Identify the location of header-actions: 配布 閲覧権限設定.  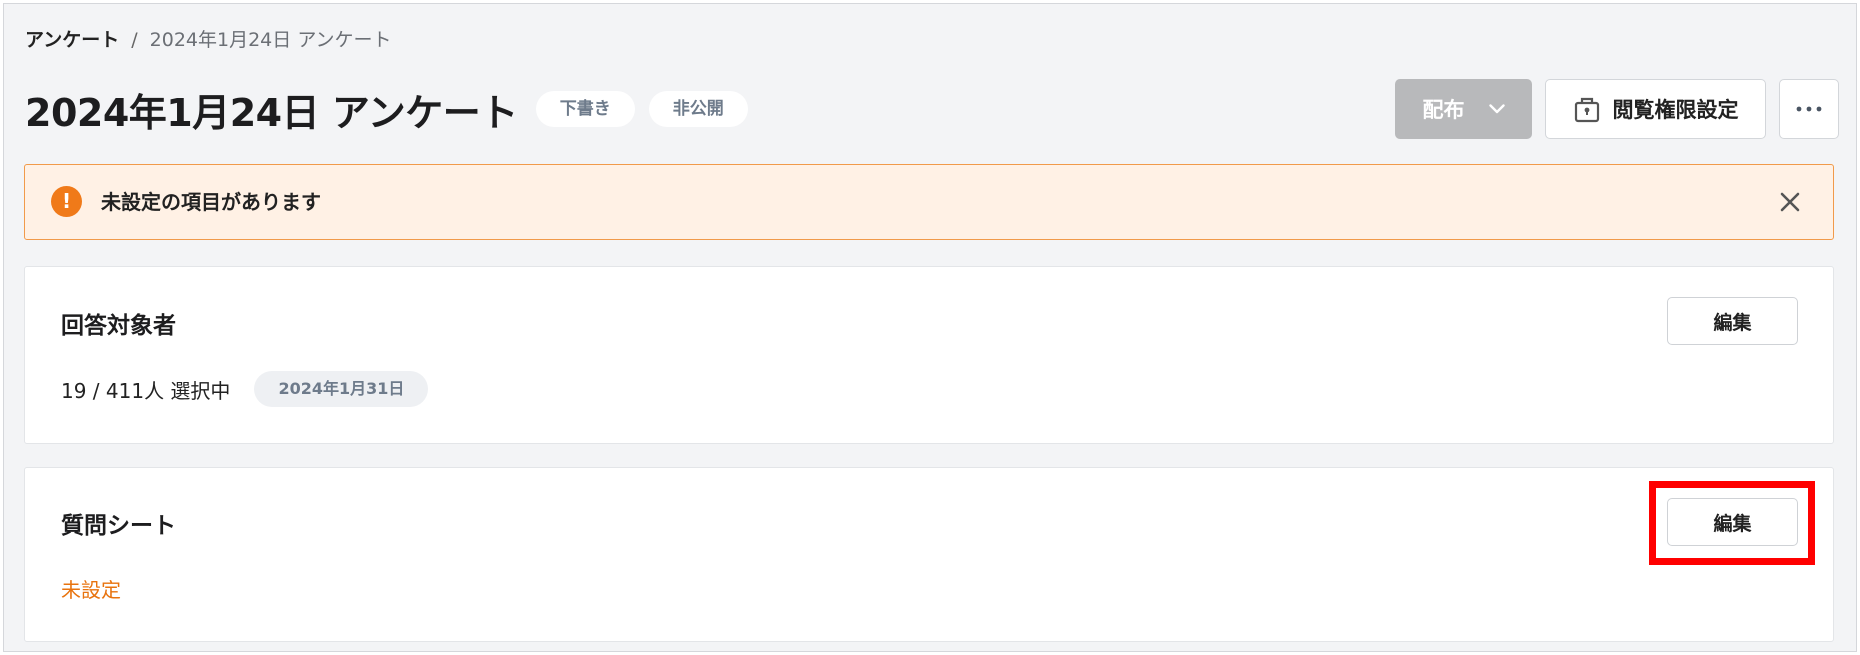
(1617, 109).